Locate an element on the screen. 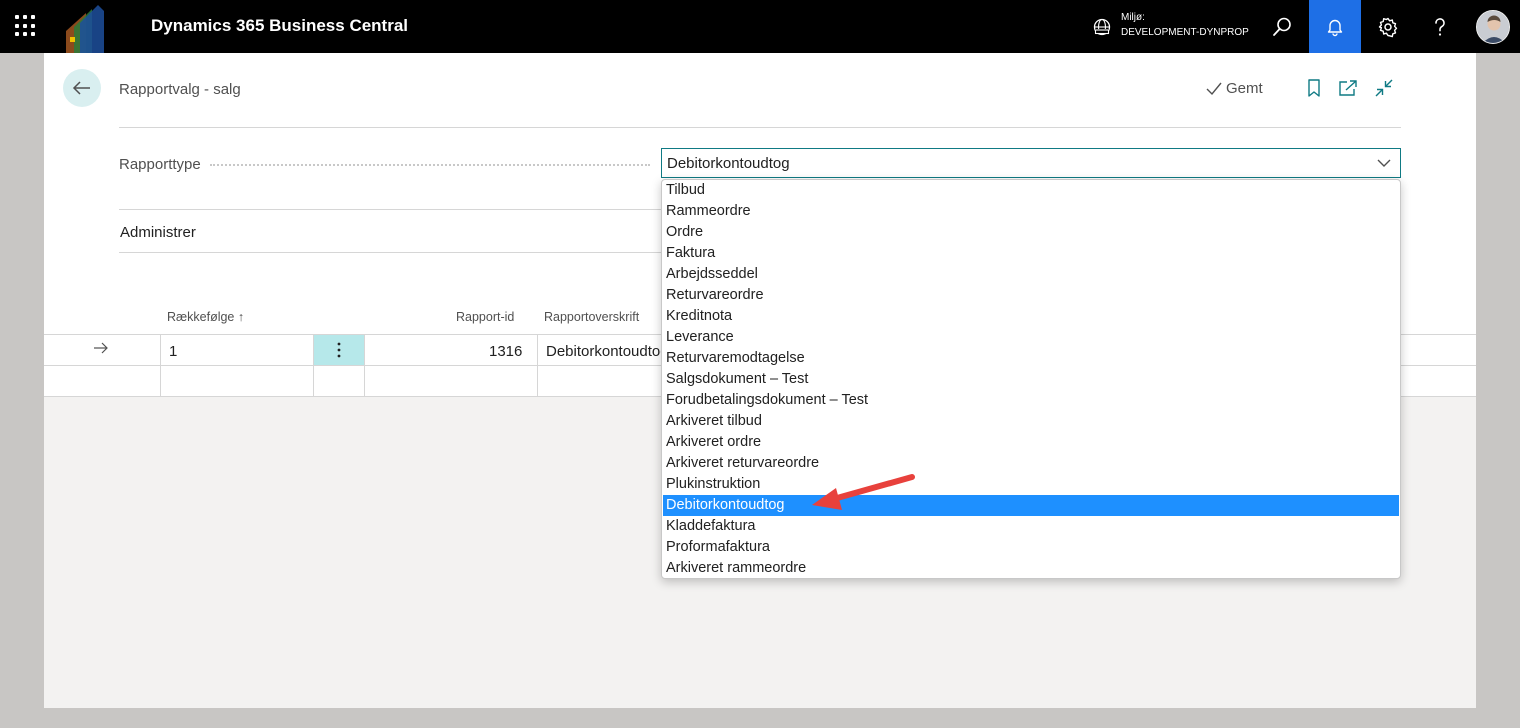 The image size is (1520, 728). dropdown-option: Kladdefaktura is located at coordinates (1031, 526).